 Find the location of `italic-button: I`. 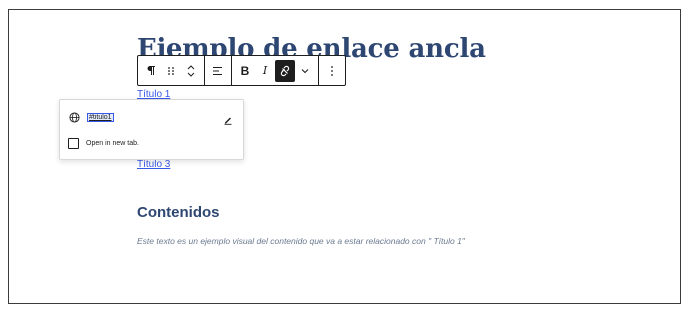

italic-button: I is located at coordinates (265, 71).